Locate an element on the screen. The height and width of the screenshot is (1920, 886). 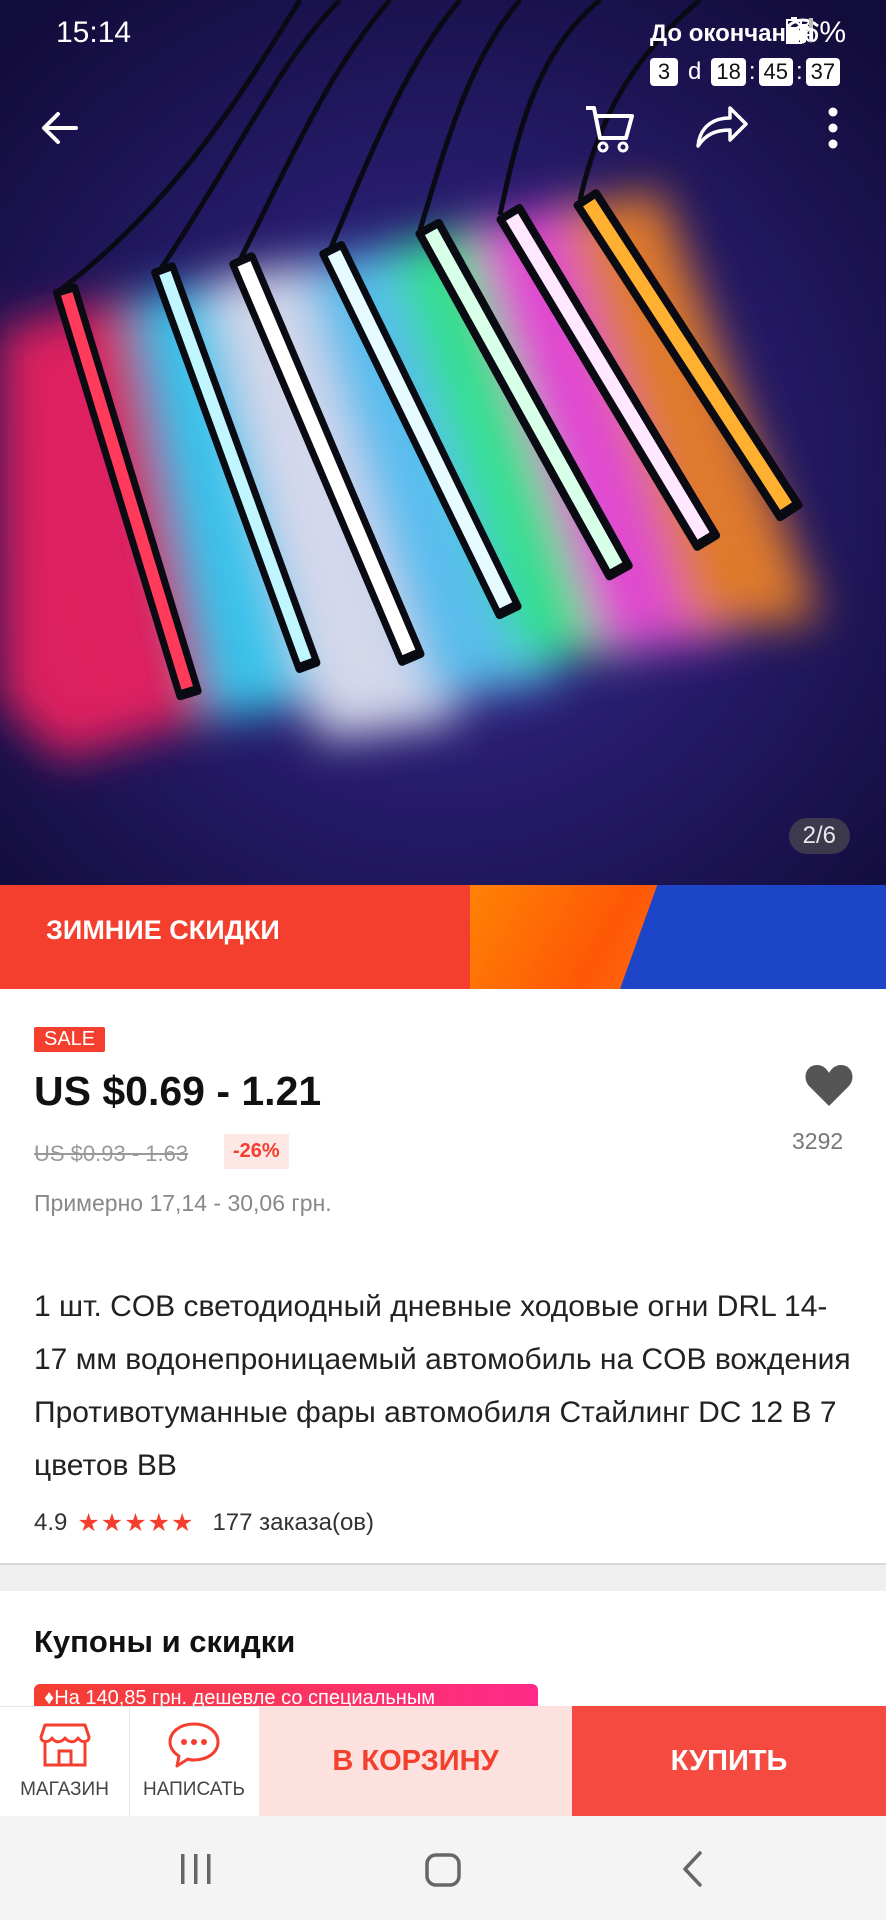
promo-banner: ЗИМНИЕ СКИДКИ is located at coordinates (443, 937).